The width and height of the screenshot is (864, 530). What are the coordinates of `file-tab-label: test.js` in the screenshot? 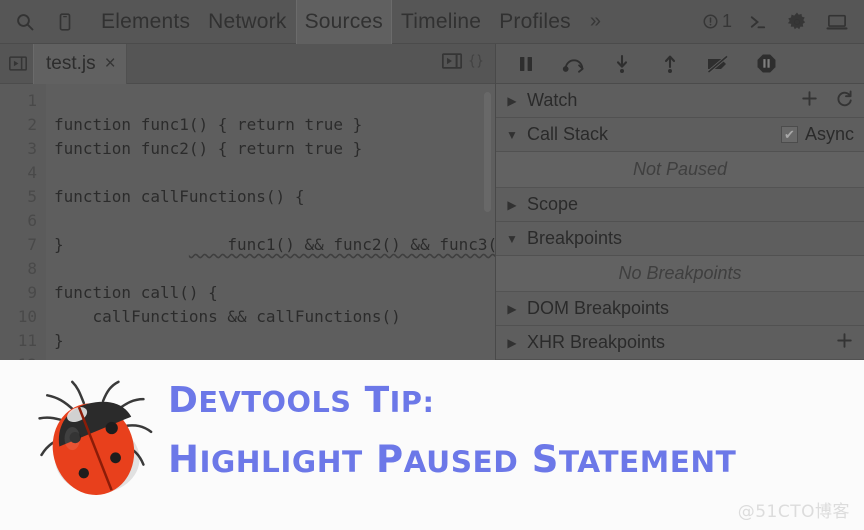 It's located at (71, 63).